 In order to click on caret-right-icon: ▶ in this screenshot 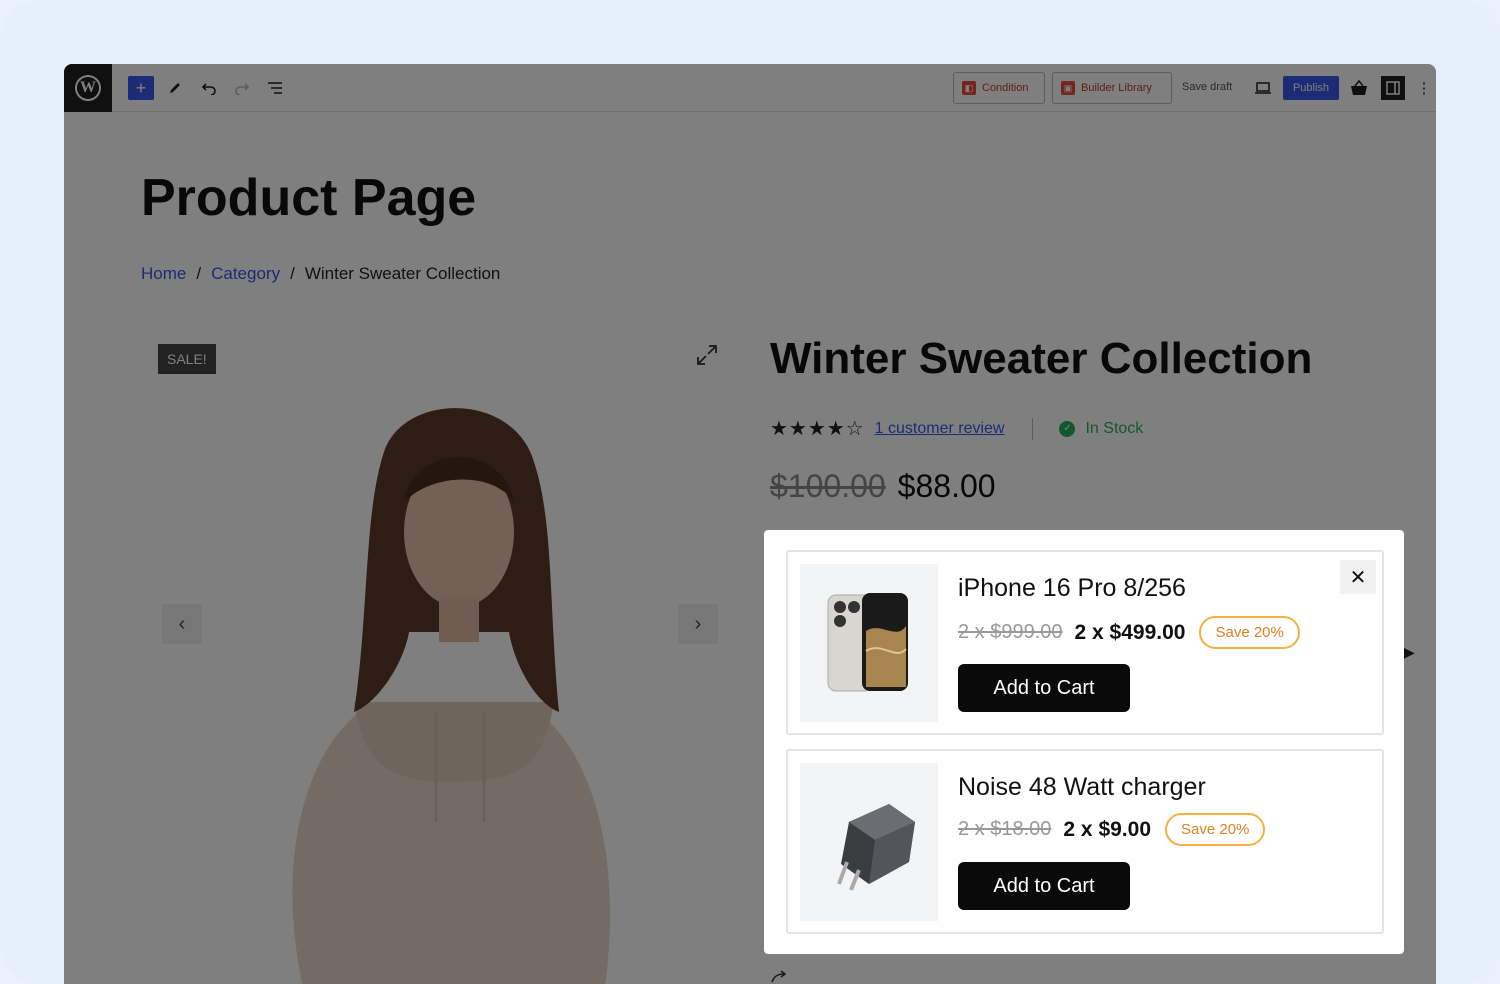, I will do `click(1409, 652)`.